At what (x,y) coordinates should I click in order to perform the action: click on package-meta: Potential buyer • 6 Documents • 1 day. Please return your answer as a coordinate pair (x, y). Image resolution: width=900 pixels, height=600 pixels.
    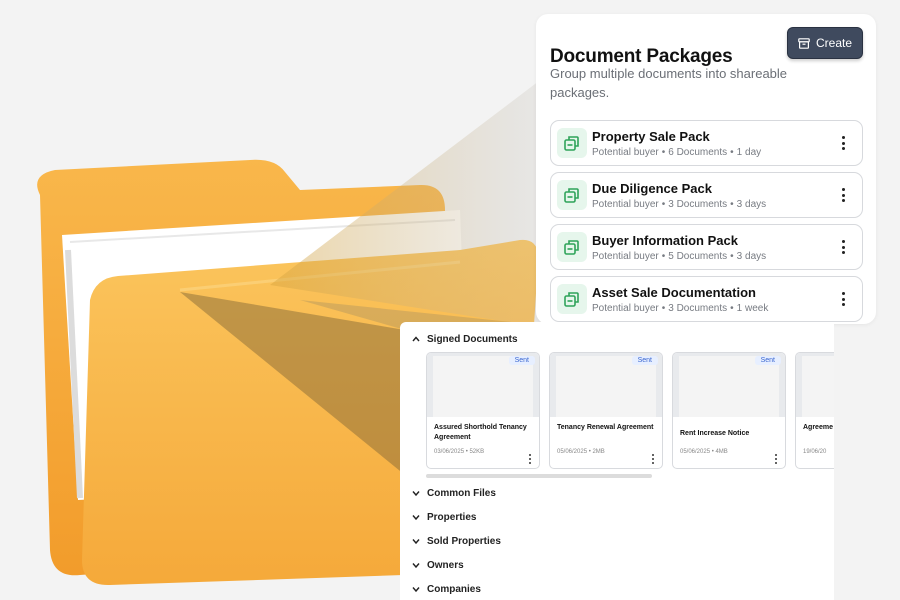
    Looking at the image, I should click on (677, 152).